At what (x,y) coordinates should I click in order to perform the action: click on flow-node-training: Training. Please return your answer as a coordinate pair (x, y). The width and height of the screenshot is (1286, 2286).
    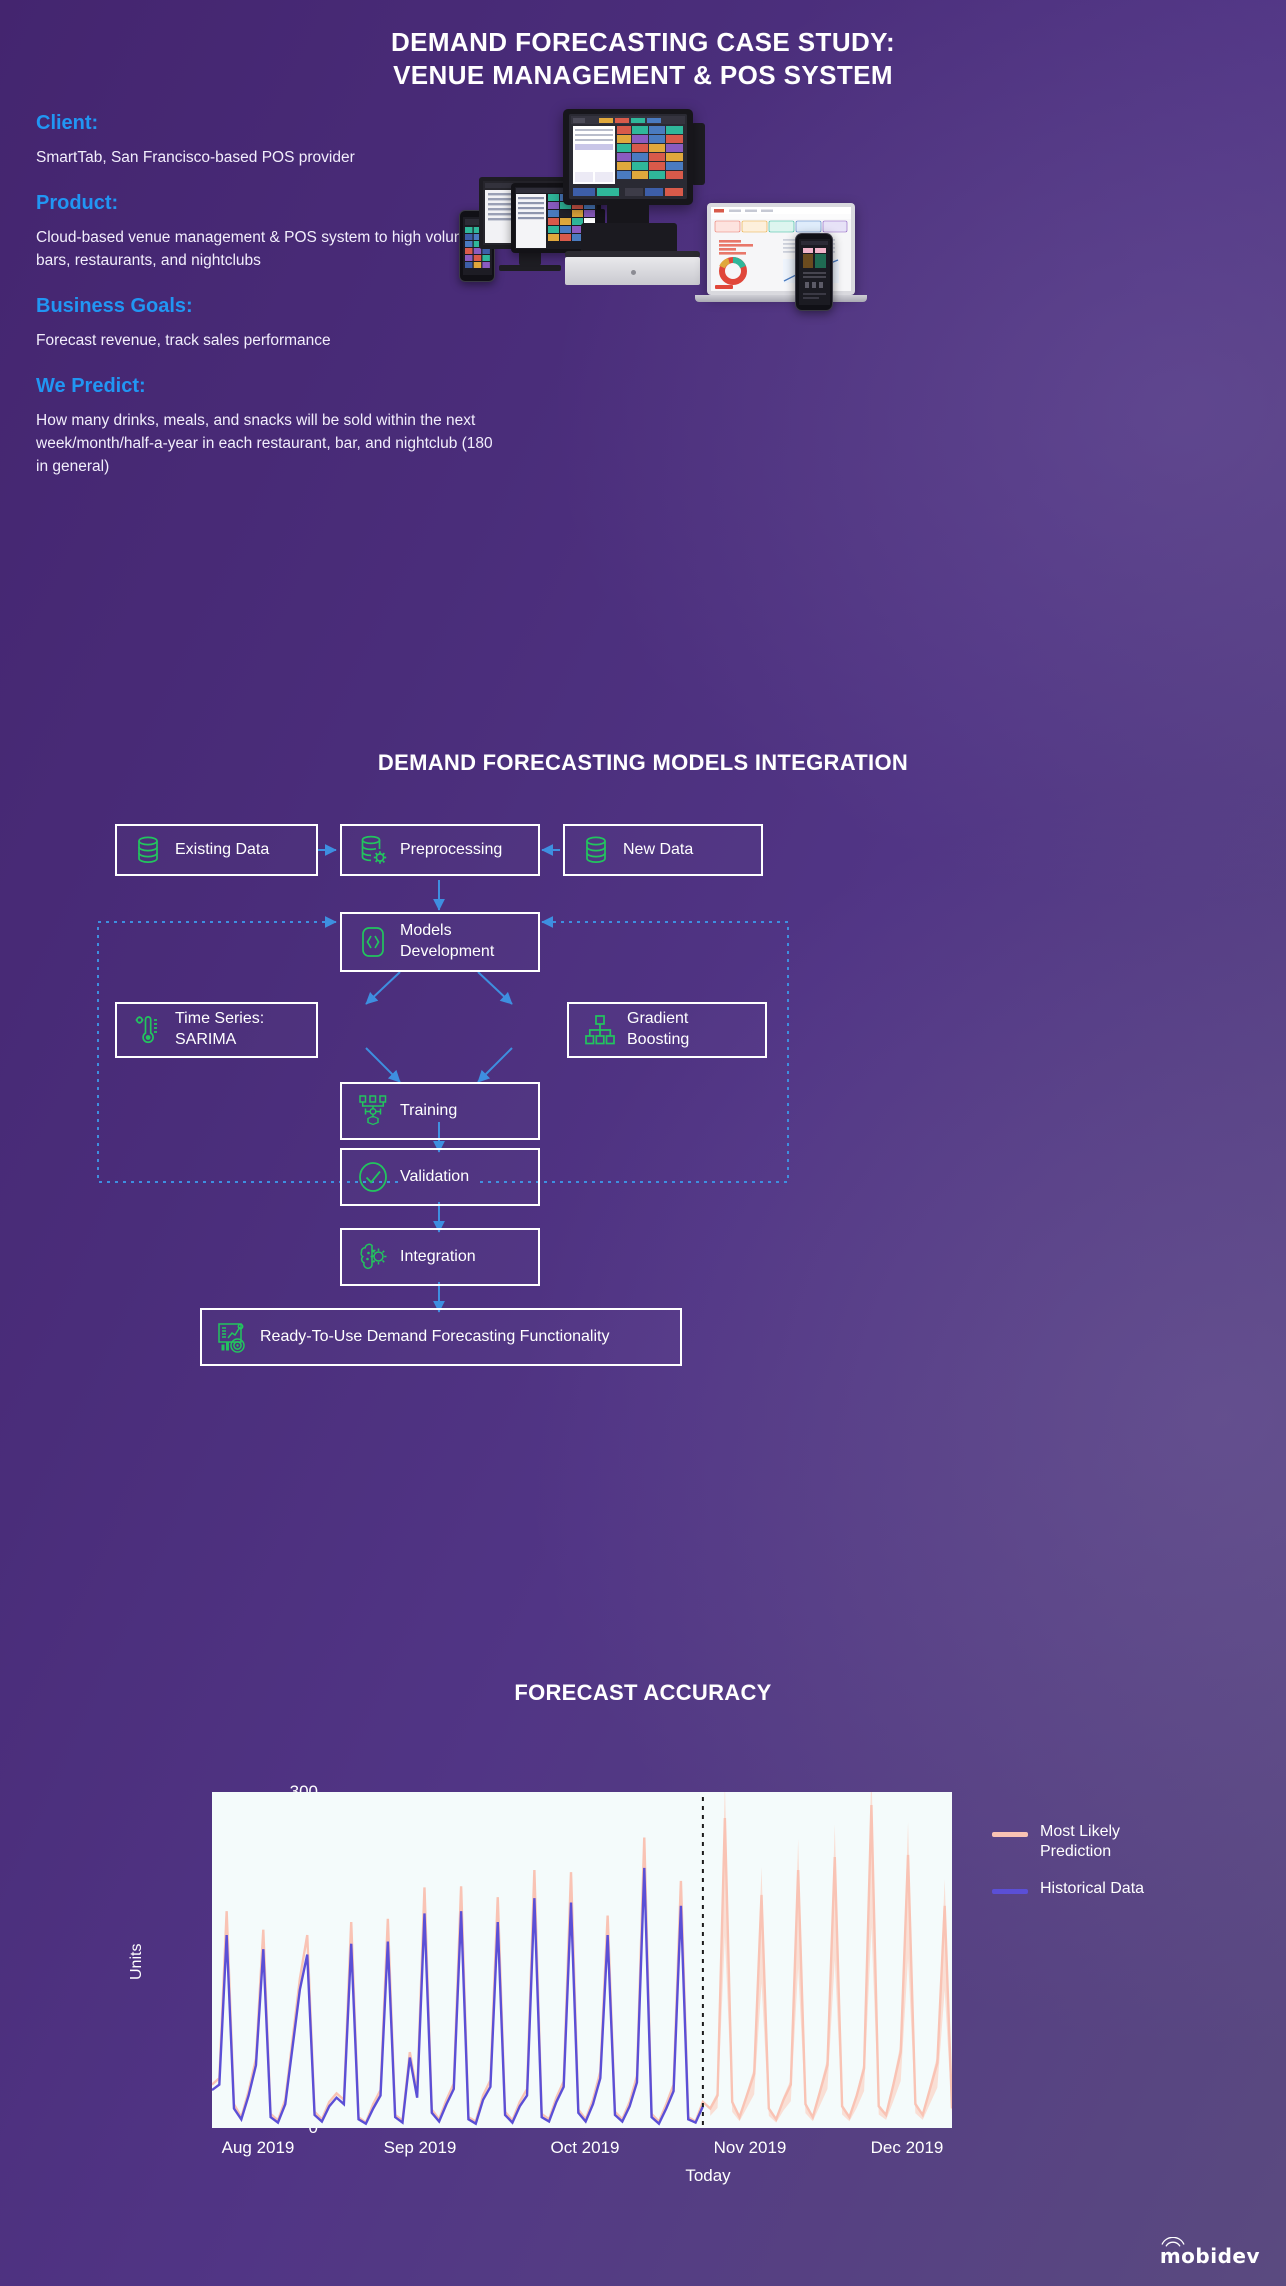
    Looking at the image, I should click on (440, 1111).